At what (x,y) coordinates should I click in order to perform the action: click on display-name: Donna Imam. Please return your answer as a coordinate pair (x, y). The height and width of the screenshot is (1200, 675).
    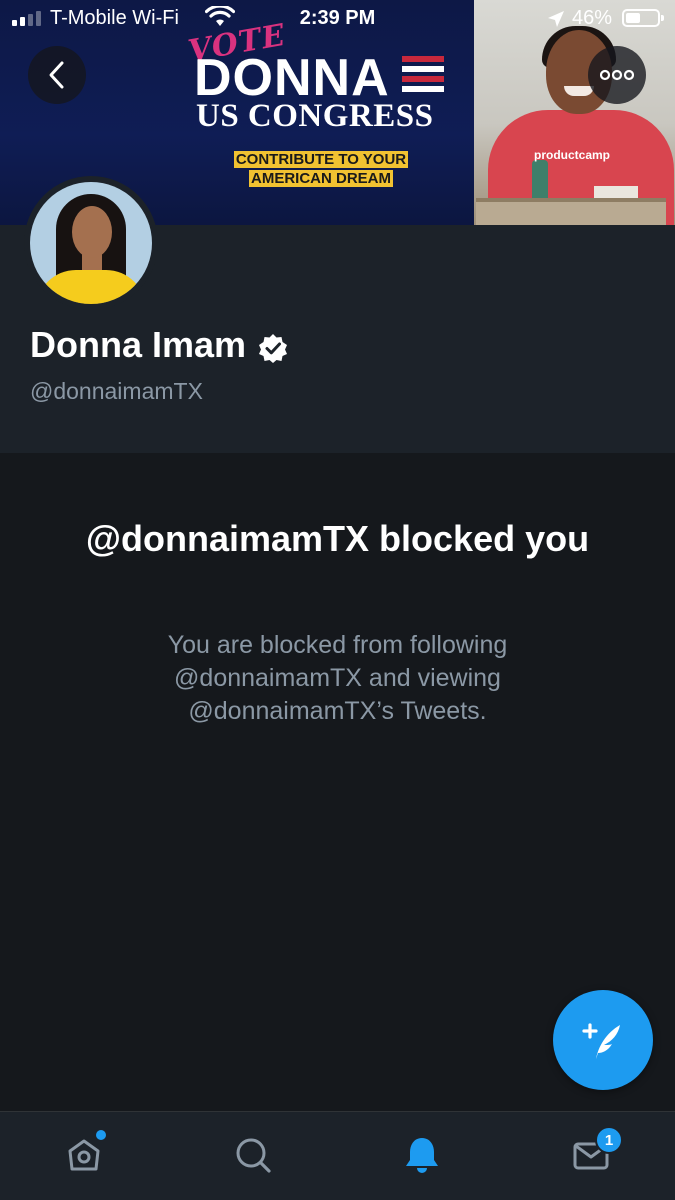
    Looking at the image, I should click on (138, 344).